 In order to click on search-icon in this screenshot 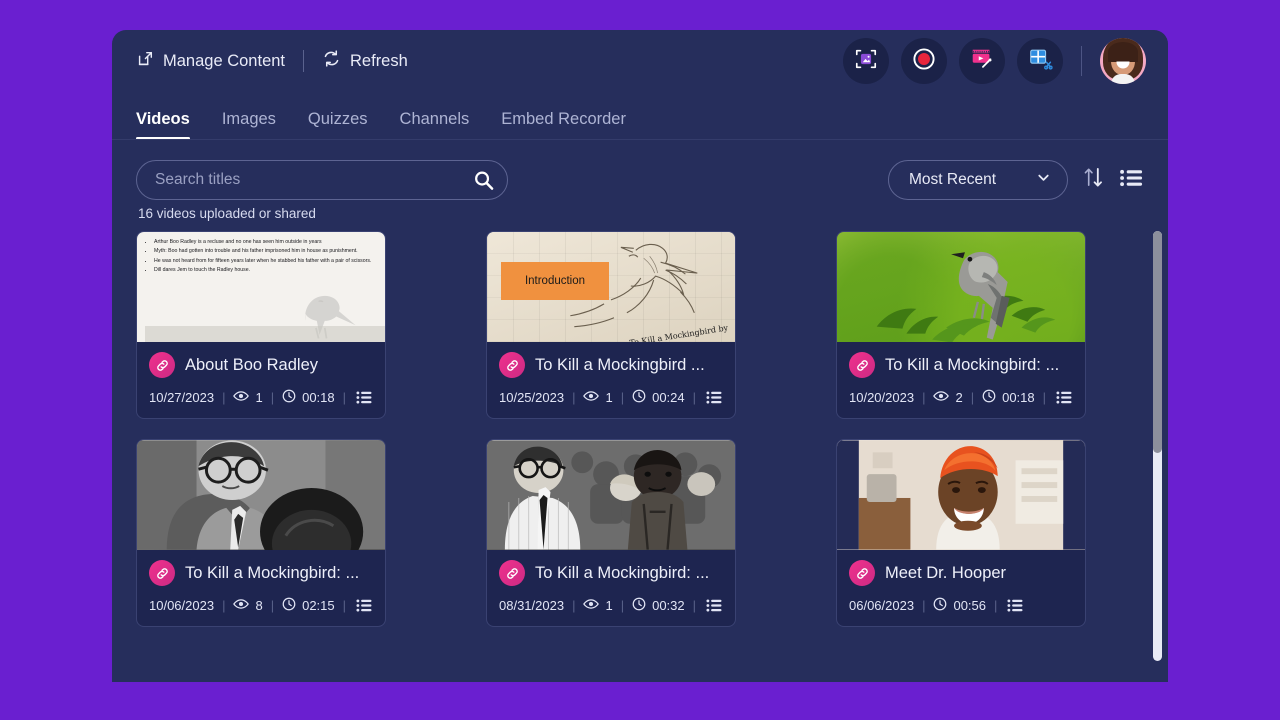, I will do `click(483, 180)`.